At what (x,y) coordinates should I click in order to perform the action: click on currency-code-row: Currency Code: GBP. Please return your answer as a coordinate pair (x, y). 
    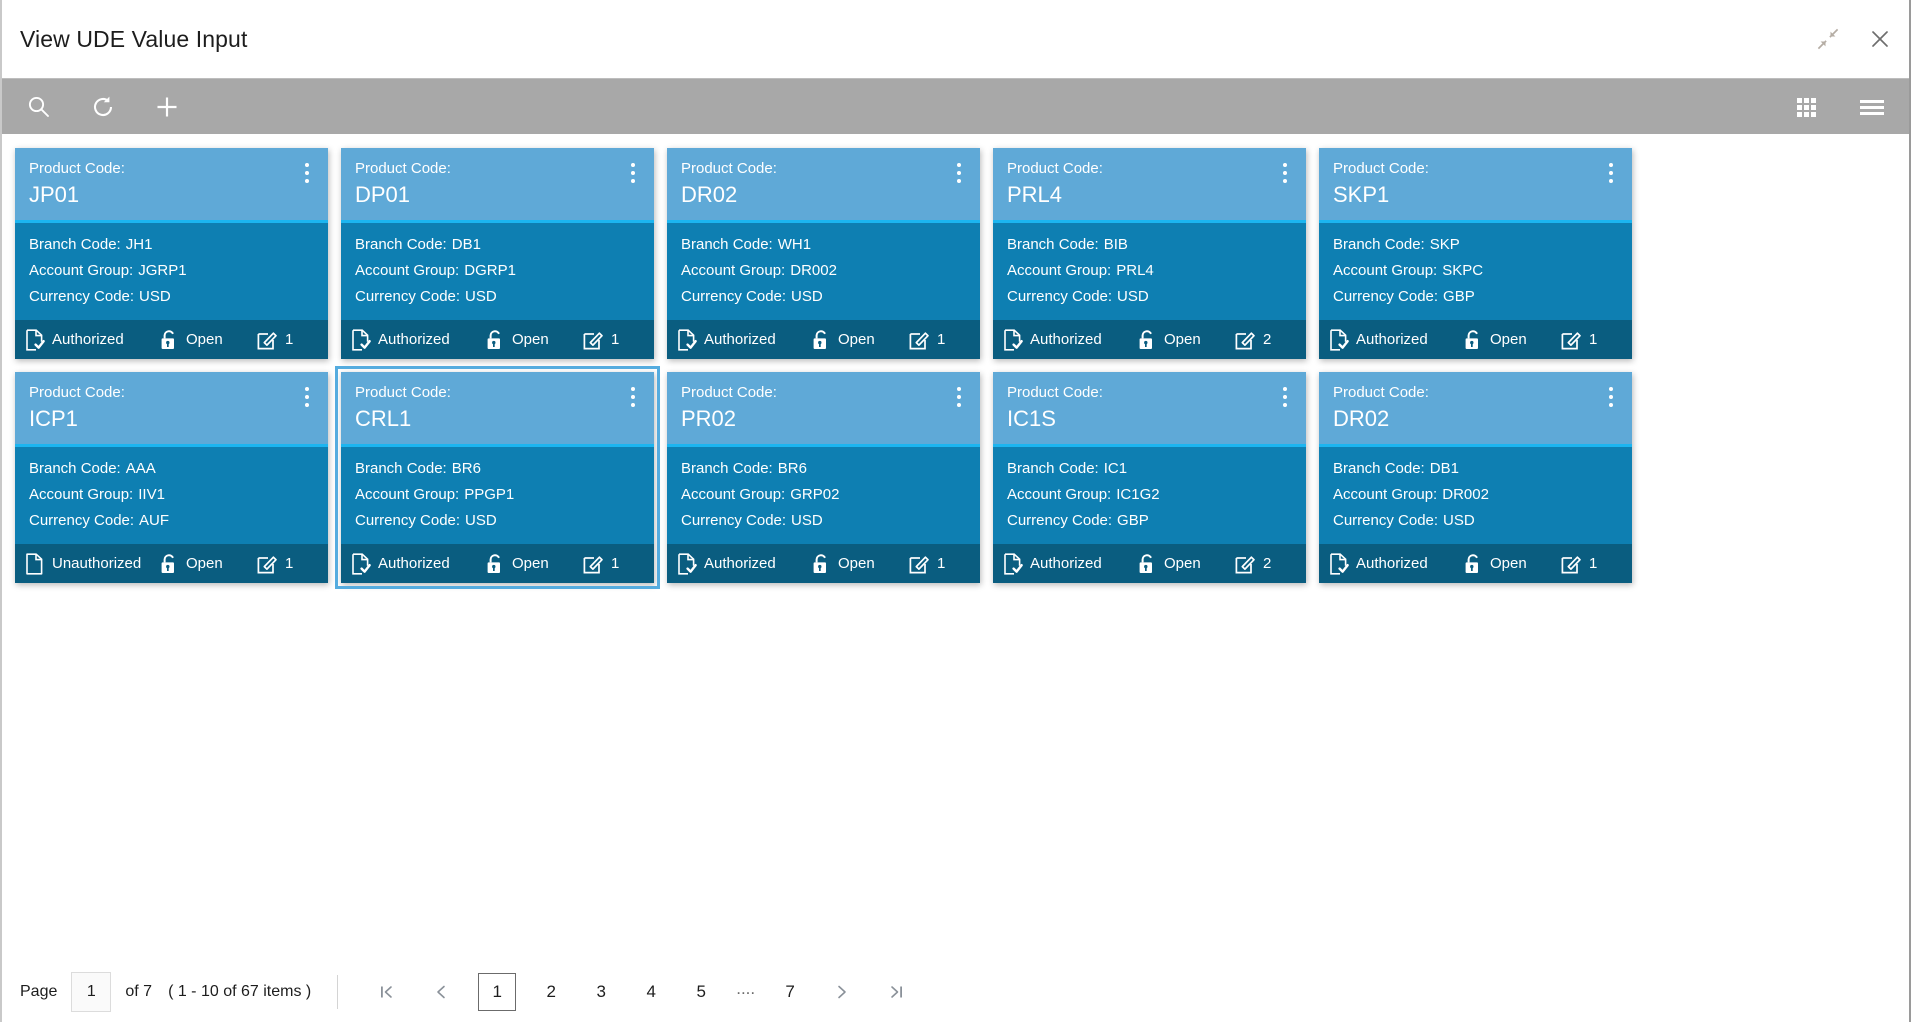
    Looking at the image, I should click on (1149, 521).